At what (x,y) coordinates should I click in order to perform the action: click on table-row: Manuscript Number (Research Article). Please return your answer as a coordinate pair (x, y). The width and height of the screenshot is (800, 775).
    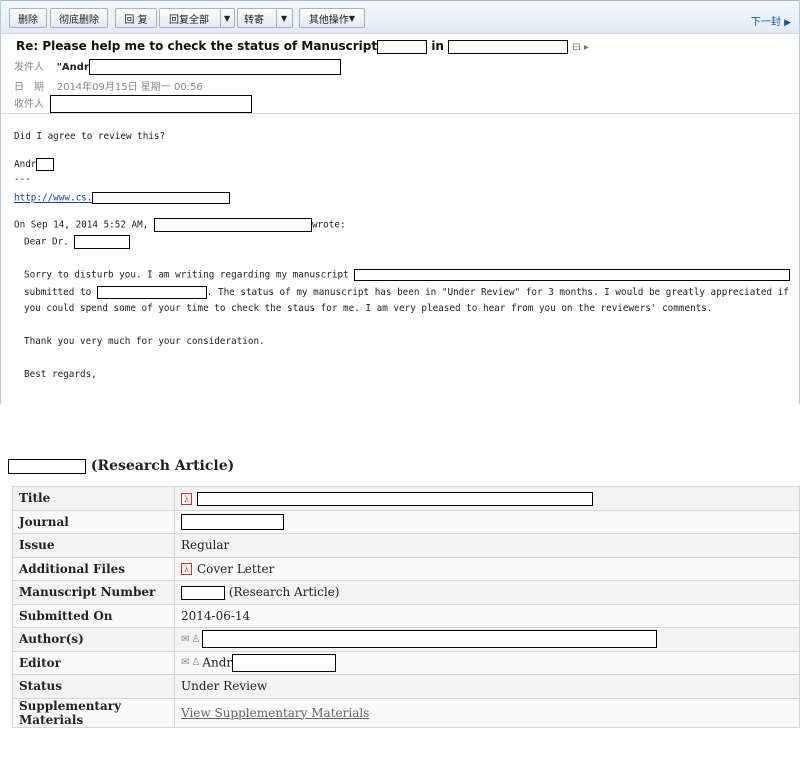
    Looking at the image, I should click on (406, 592).